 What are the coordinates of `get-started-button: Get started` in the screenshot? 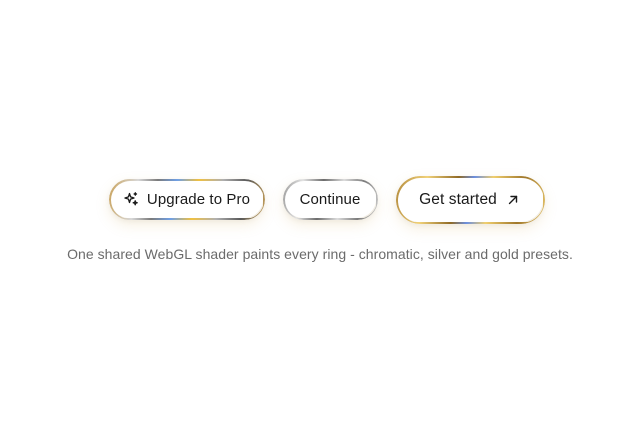 It's located at (470, 199).